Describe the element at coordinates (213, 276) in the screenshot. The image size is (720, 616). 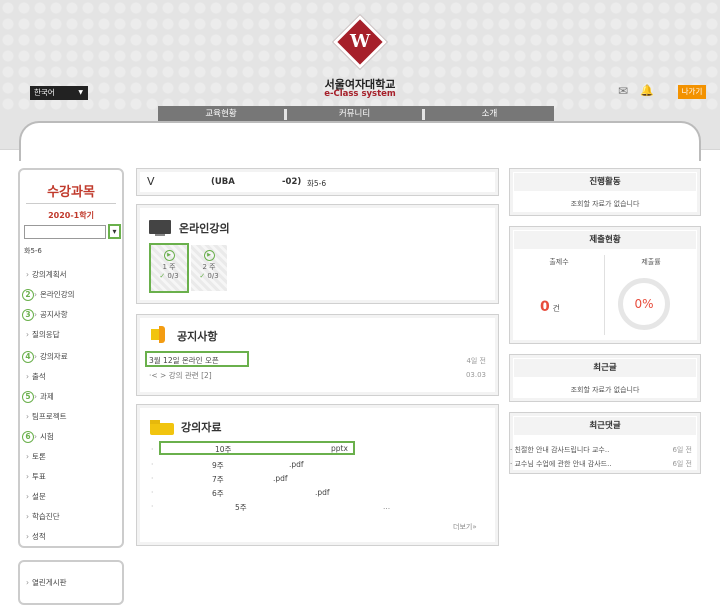
I see `week-progress: 0/3` at that location.